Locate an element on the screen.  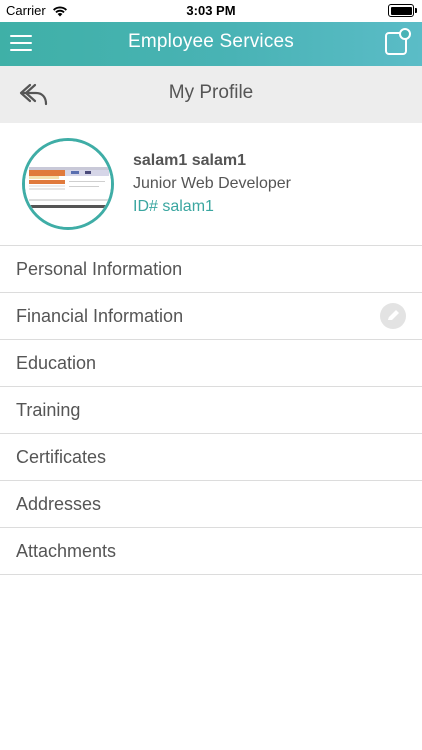
edit-button is located at coordinates (393, 316).